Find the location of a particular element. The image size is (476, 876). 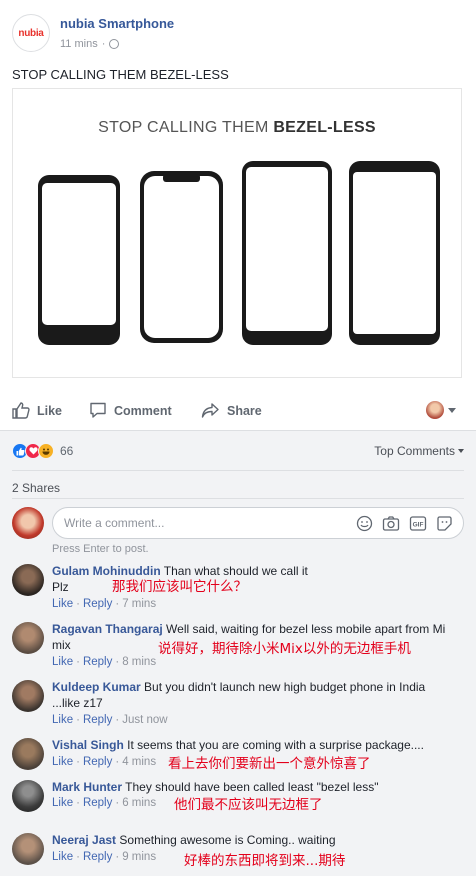

image-title-plain: STOP CALLING THEM is located at coordinates (186, 127).